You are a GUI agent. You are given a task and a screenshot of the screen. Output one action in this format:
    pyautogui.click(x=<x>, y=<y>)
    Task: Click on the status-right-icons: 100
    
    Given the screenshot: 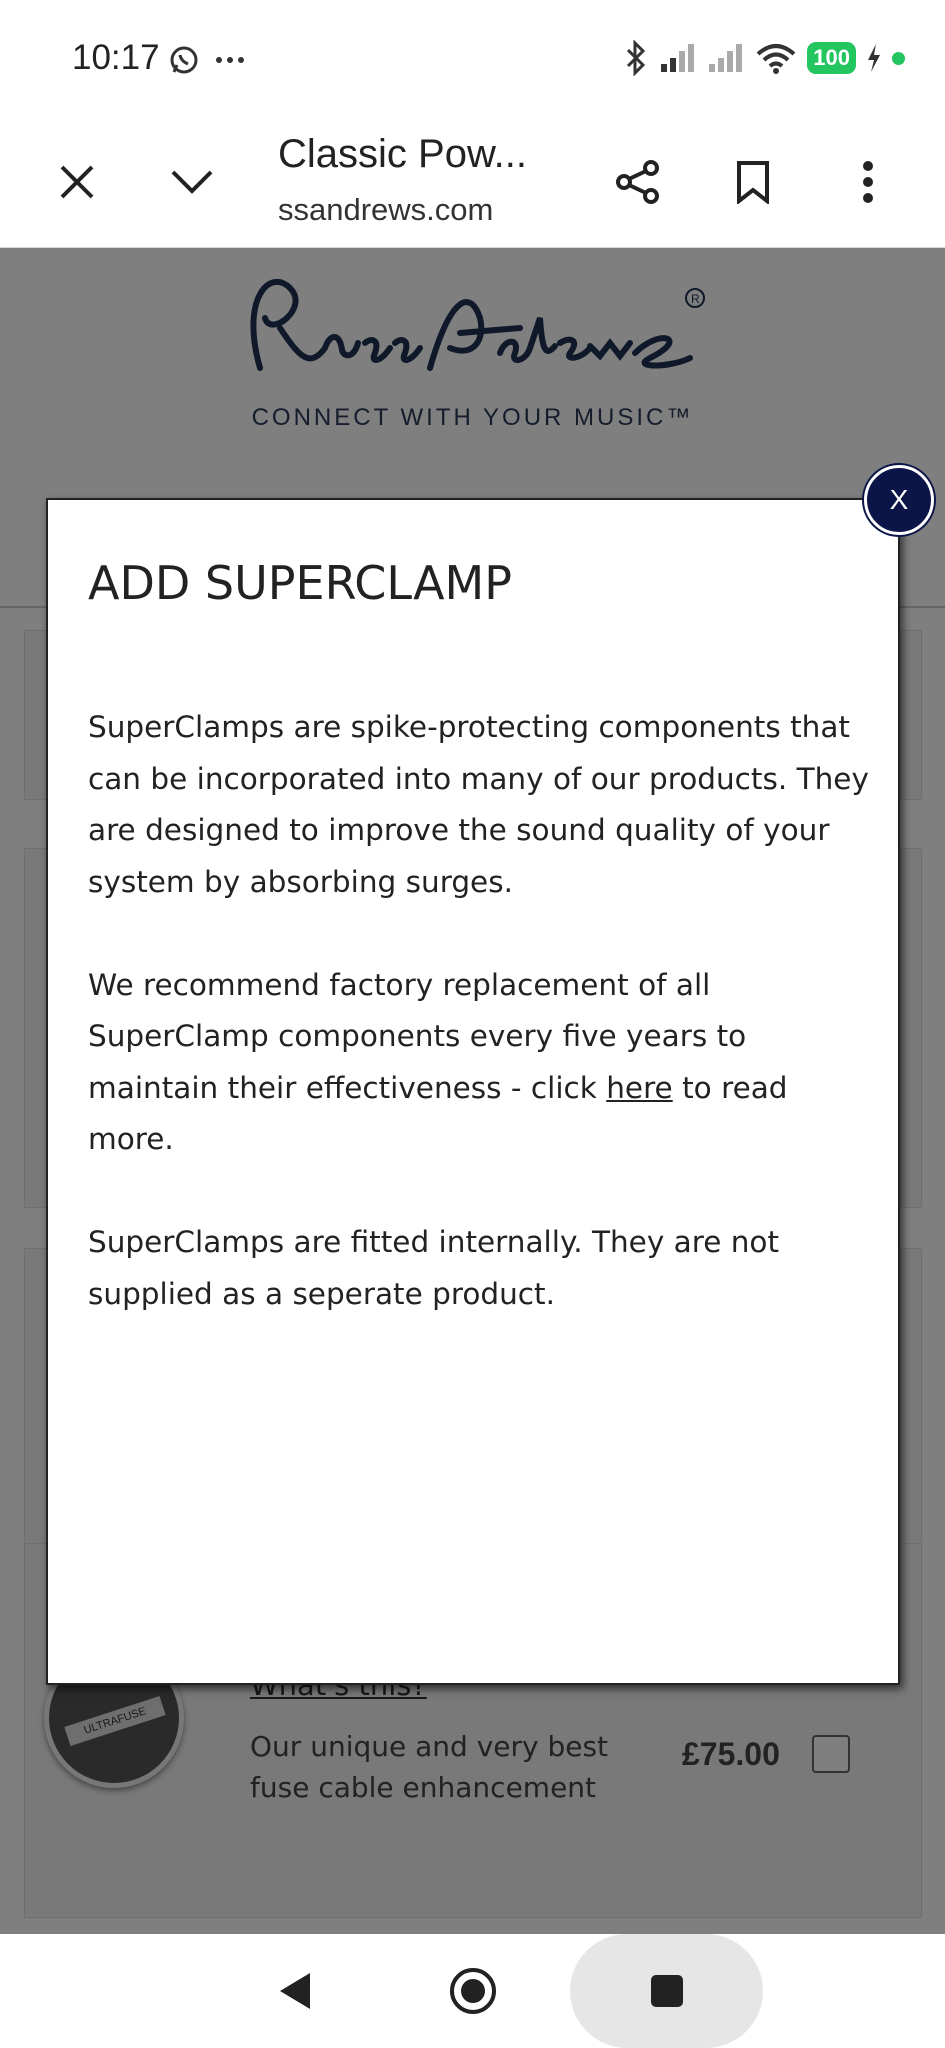 What is the action you would take?
    pyautogui.click(x=764, y=58)
    